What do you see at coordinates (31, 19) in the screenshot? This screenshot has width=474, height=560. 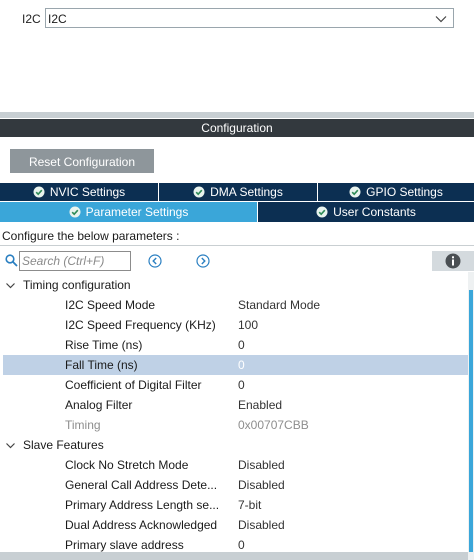 I see `mode-label: I2C` at bounding box center [31, 19].